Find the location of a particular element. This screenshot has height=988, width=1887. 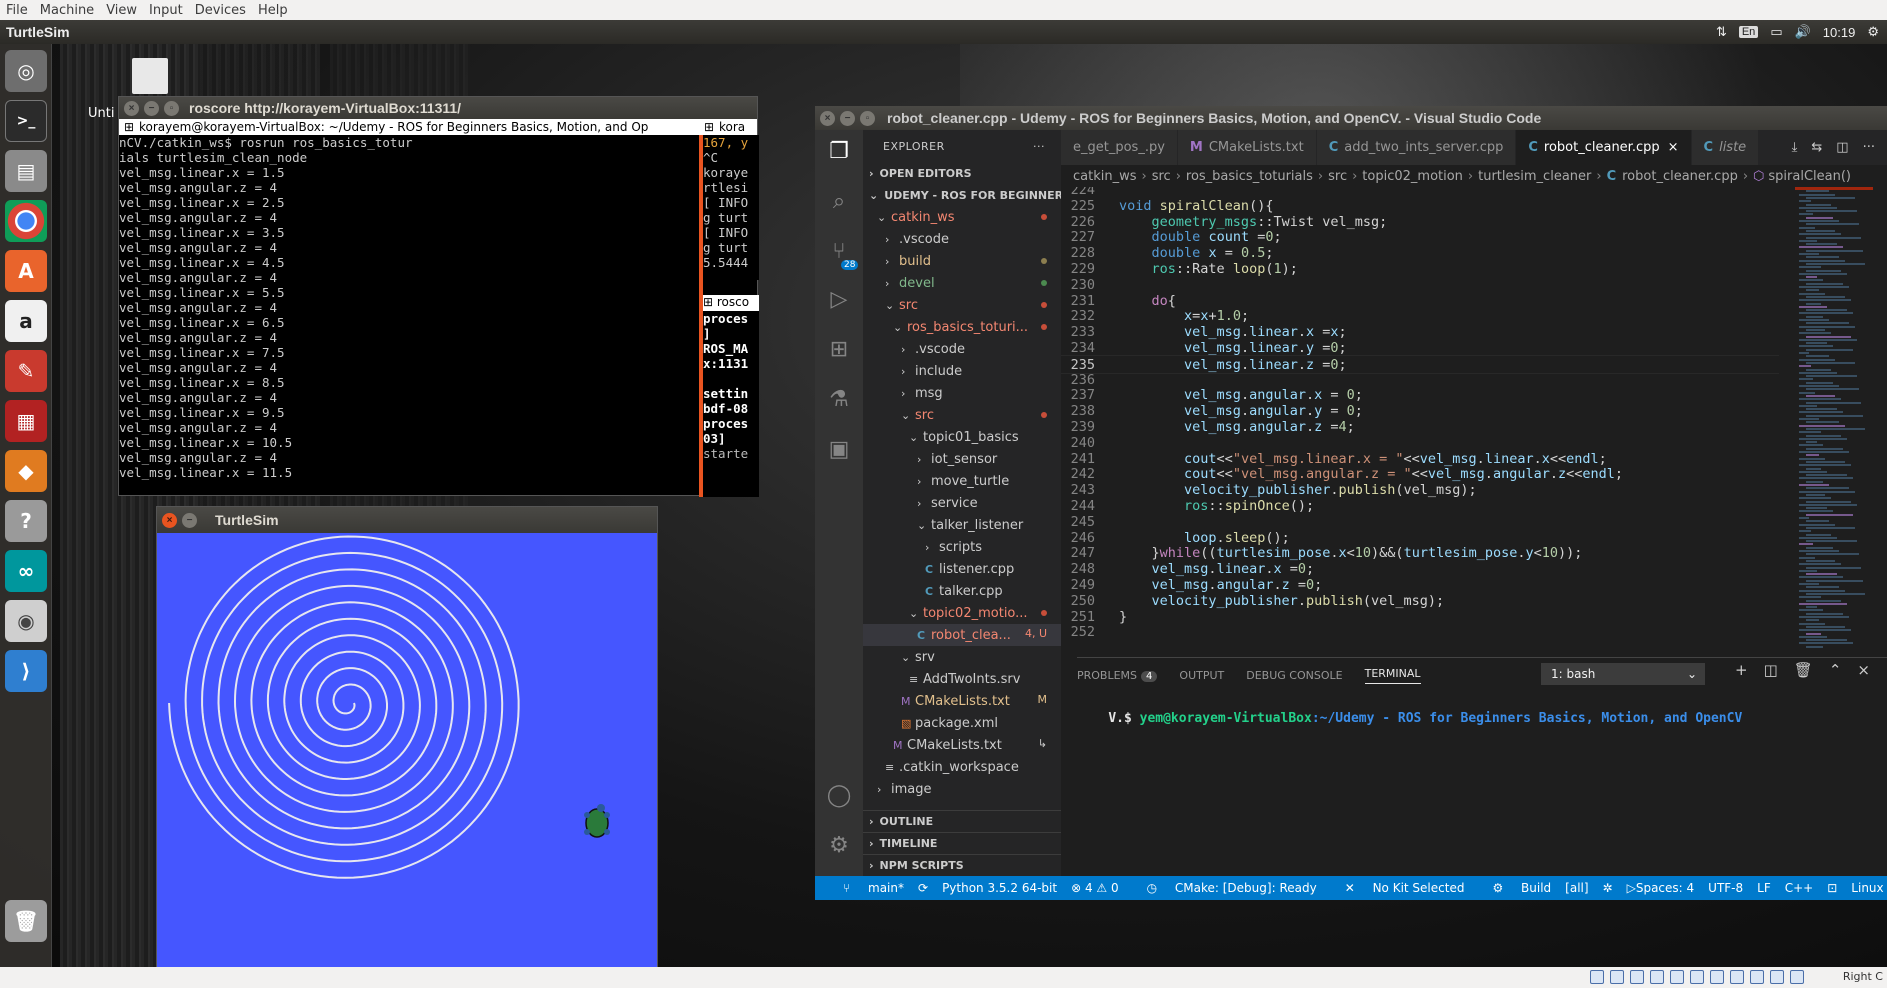

desktop-file-label: Unti is located at coordinates (101, 113).